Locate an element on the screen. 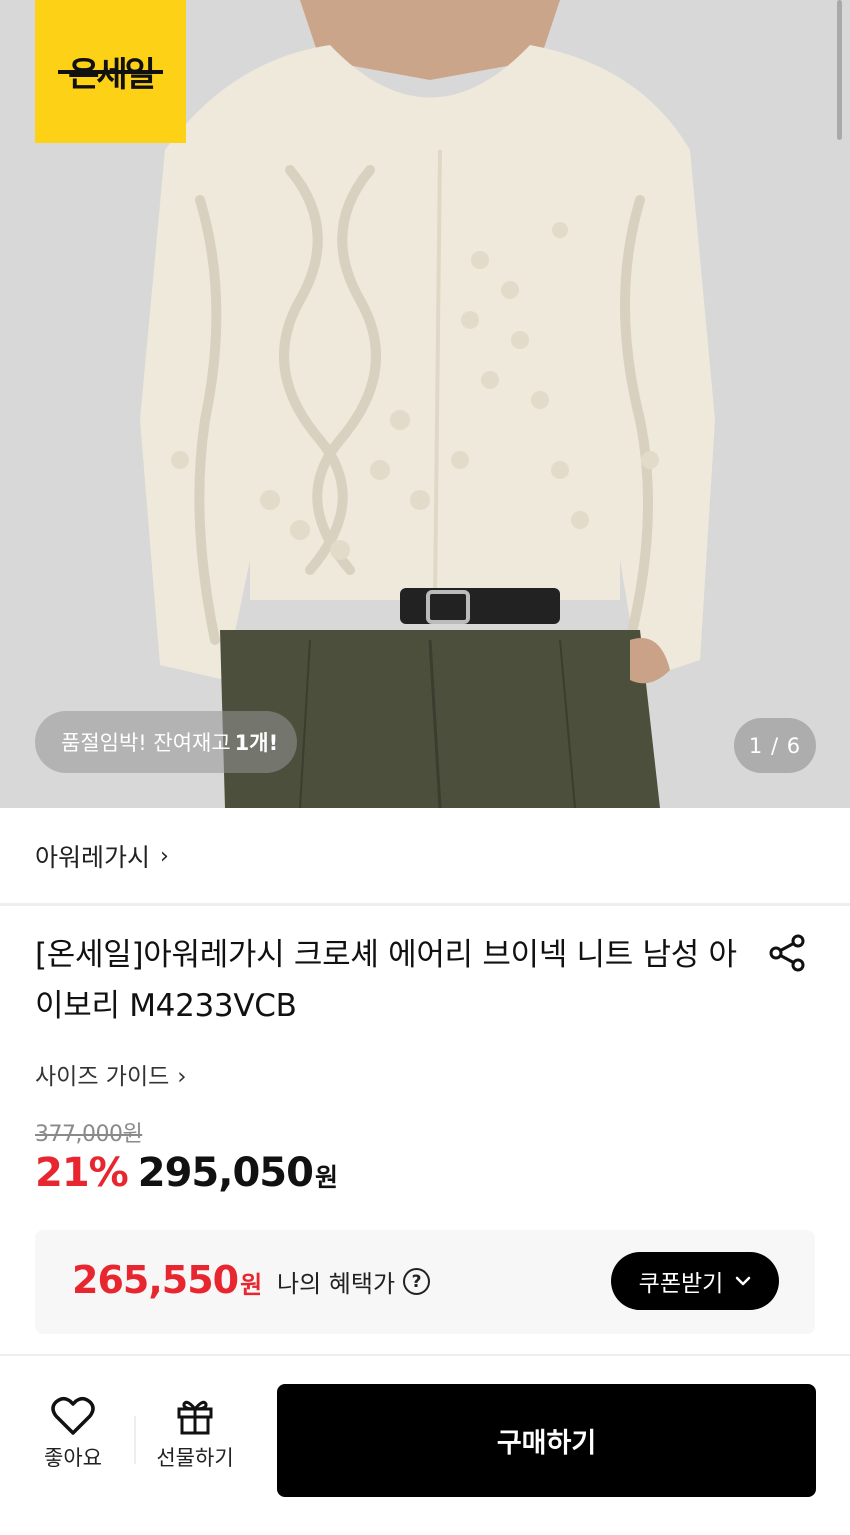  low-stock-count: 1개! is located at coordinates (256, 743).